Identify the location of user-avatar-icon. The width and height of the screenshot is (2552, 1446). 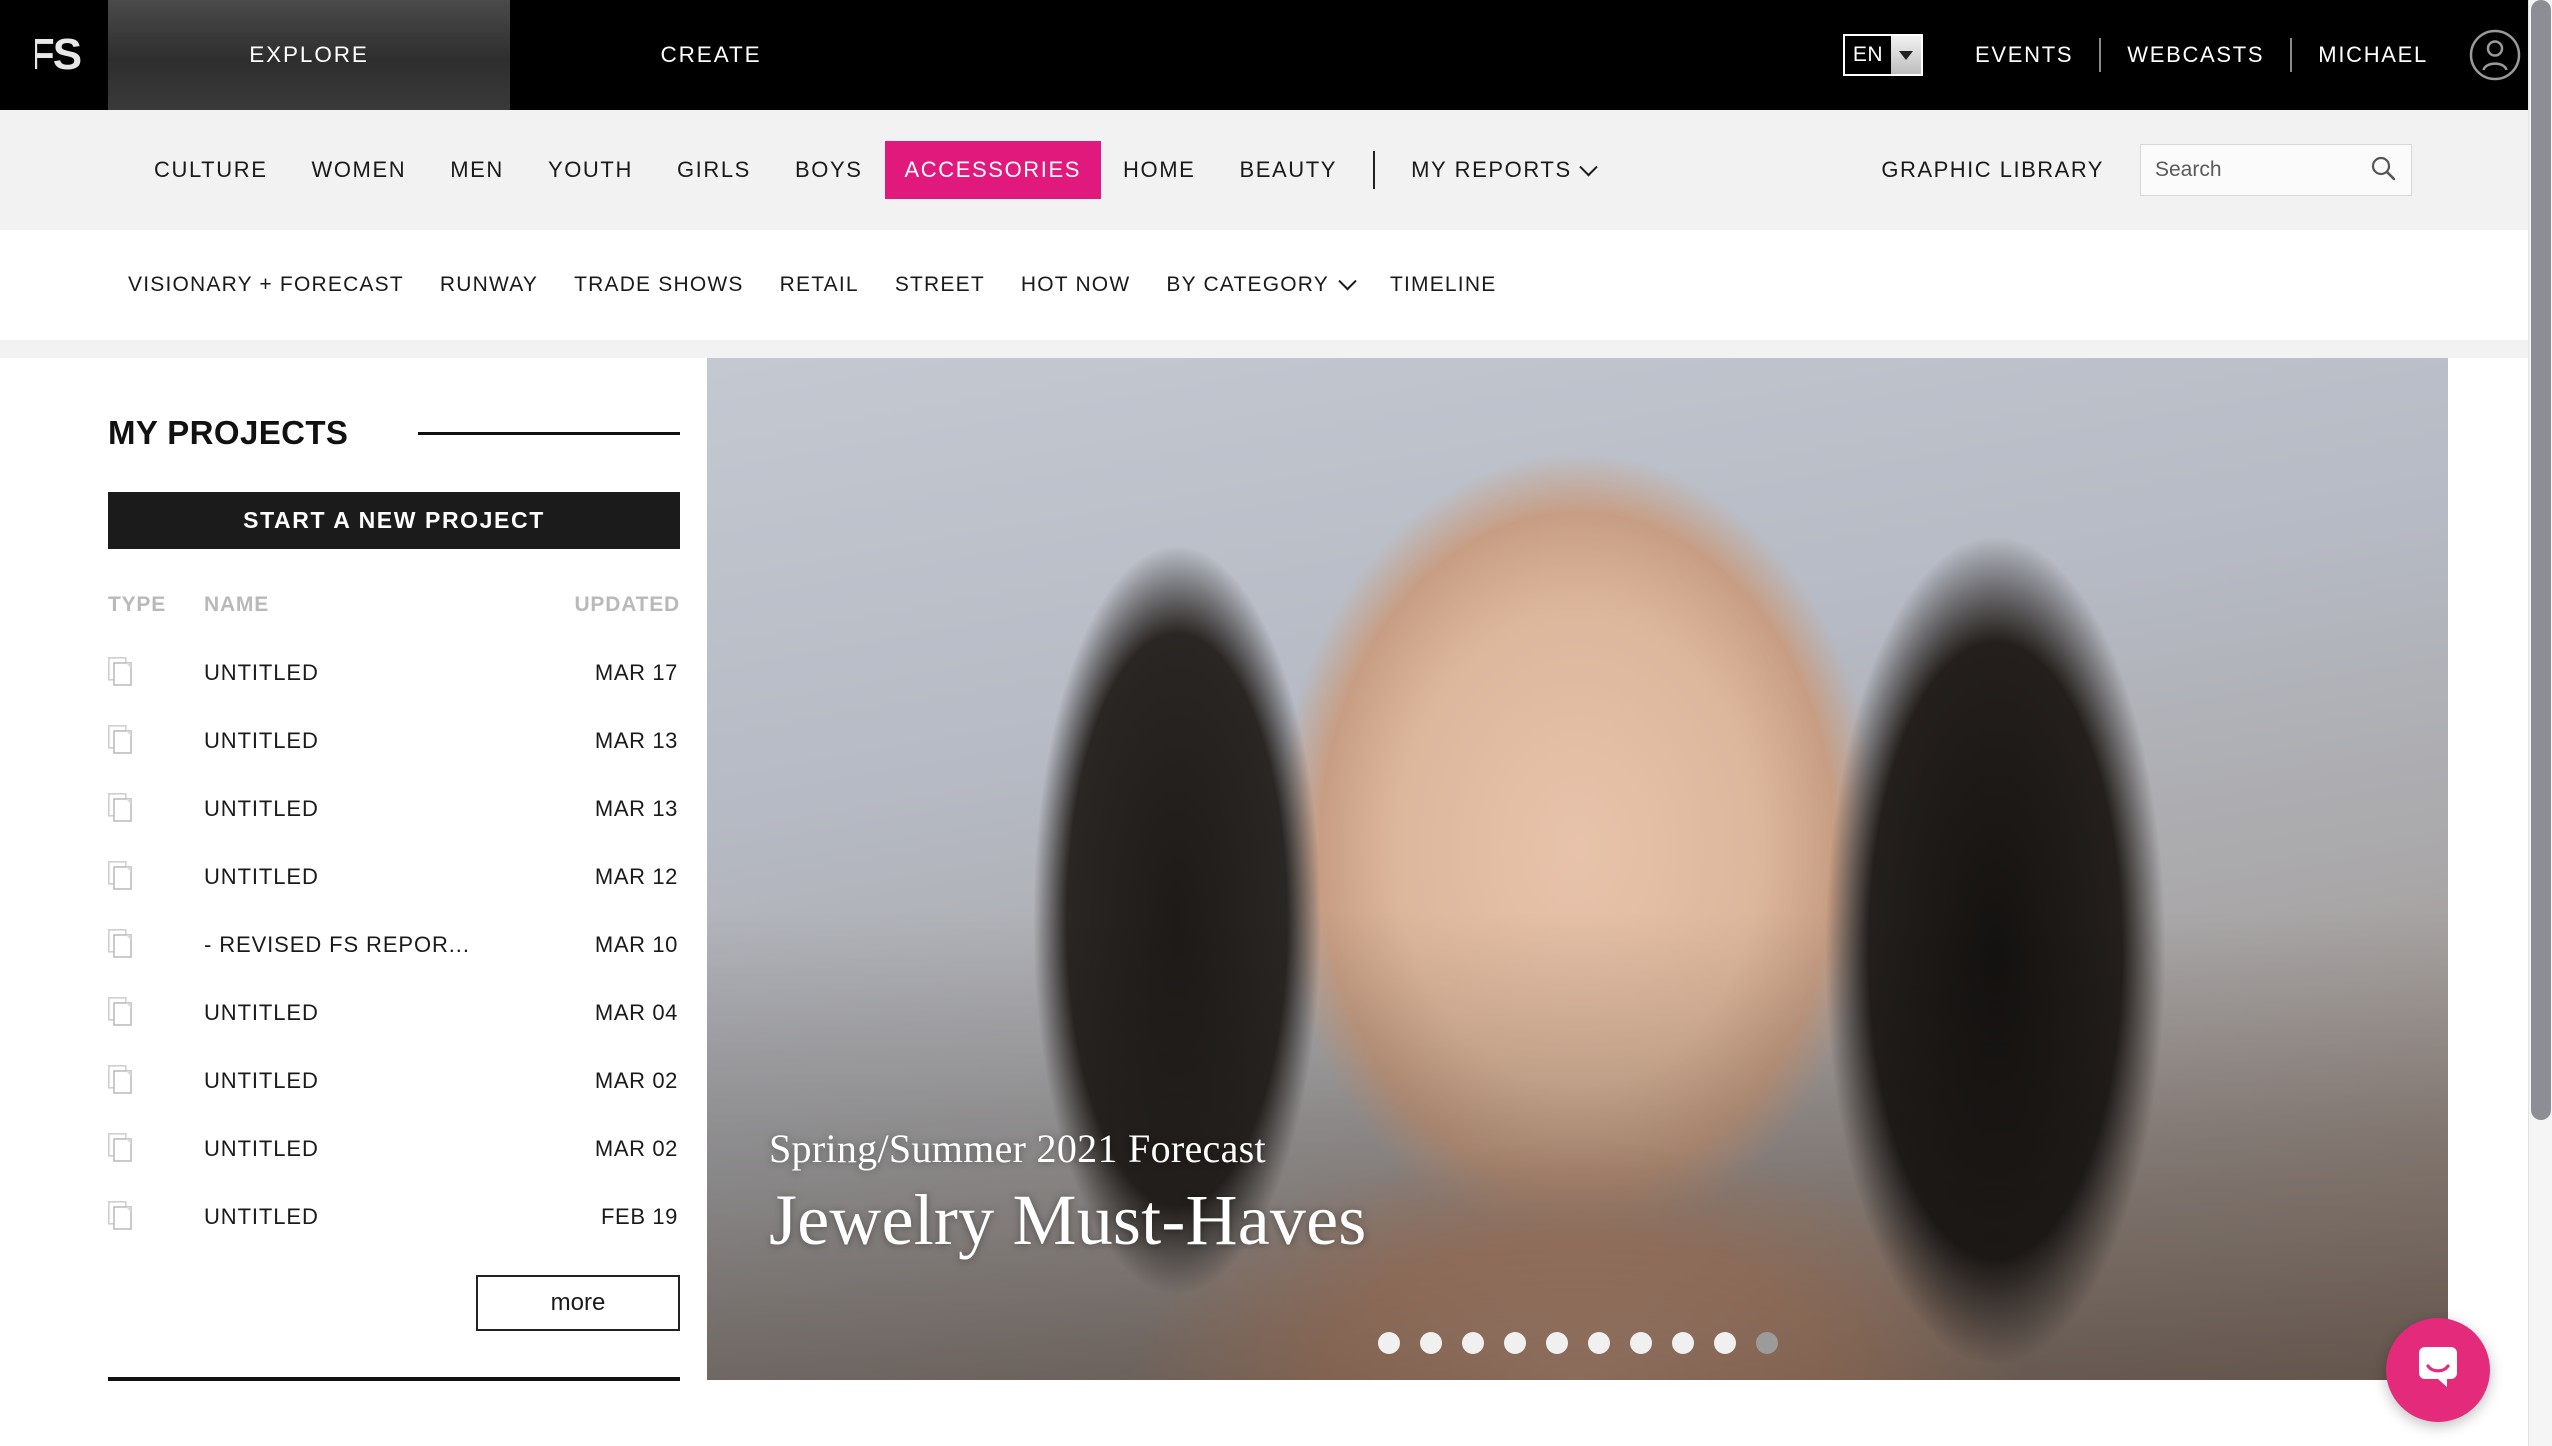
(2495, 55).